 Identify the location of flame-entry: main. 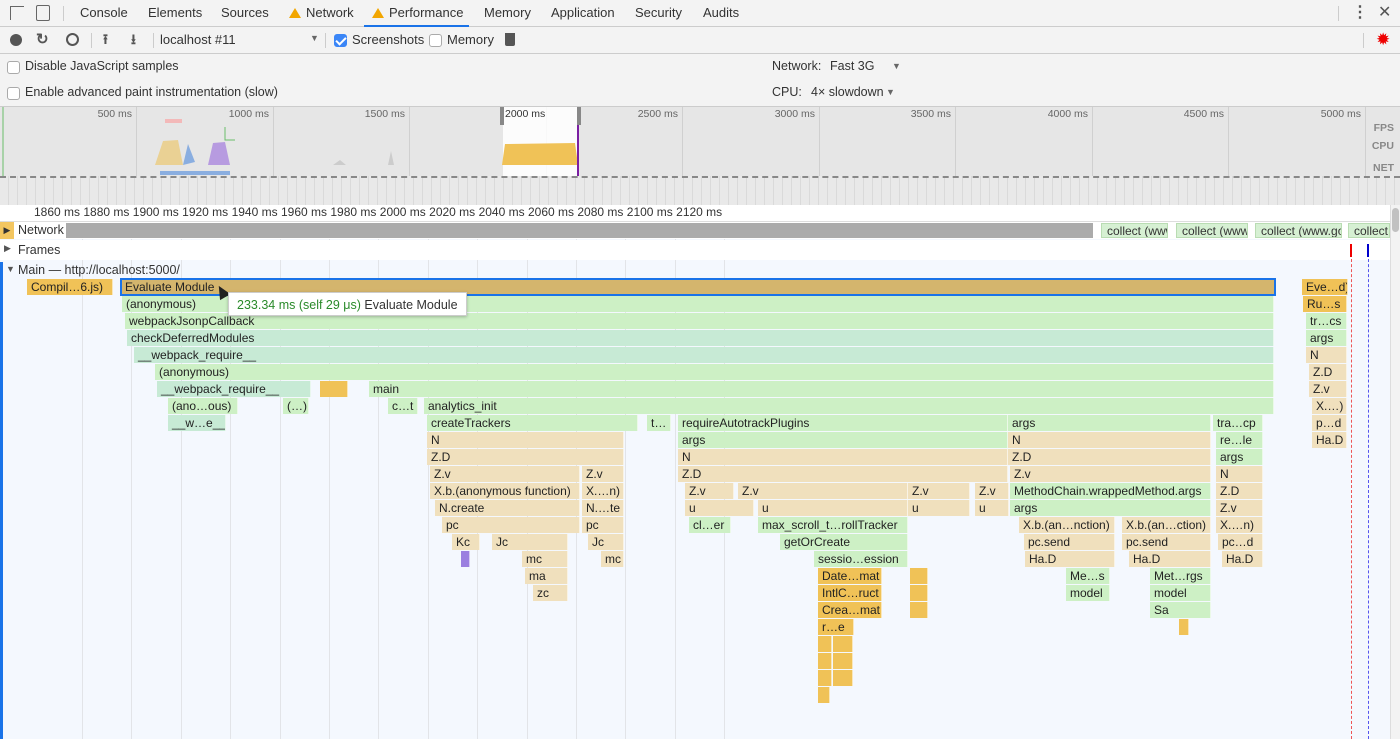
(821, 389).